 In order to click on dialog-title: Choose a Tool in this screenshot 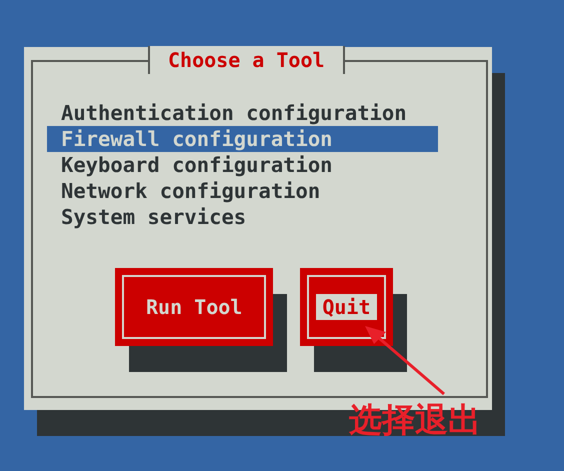, I will do `click(246, 60)`.